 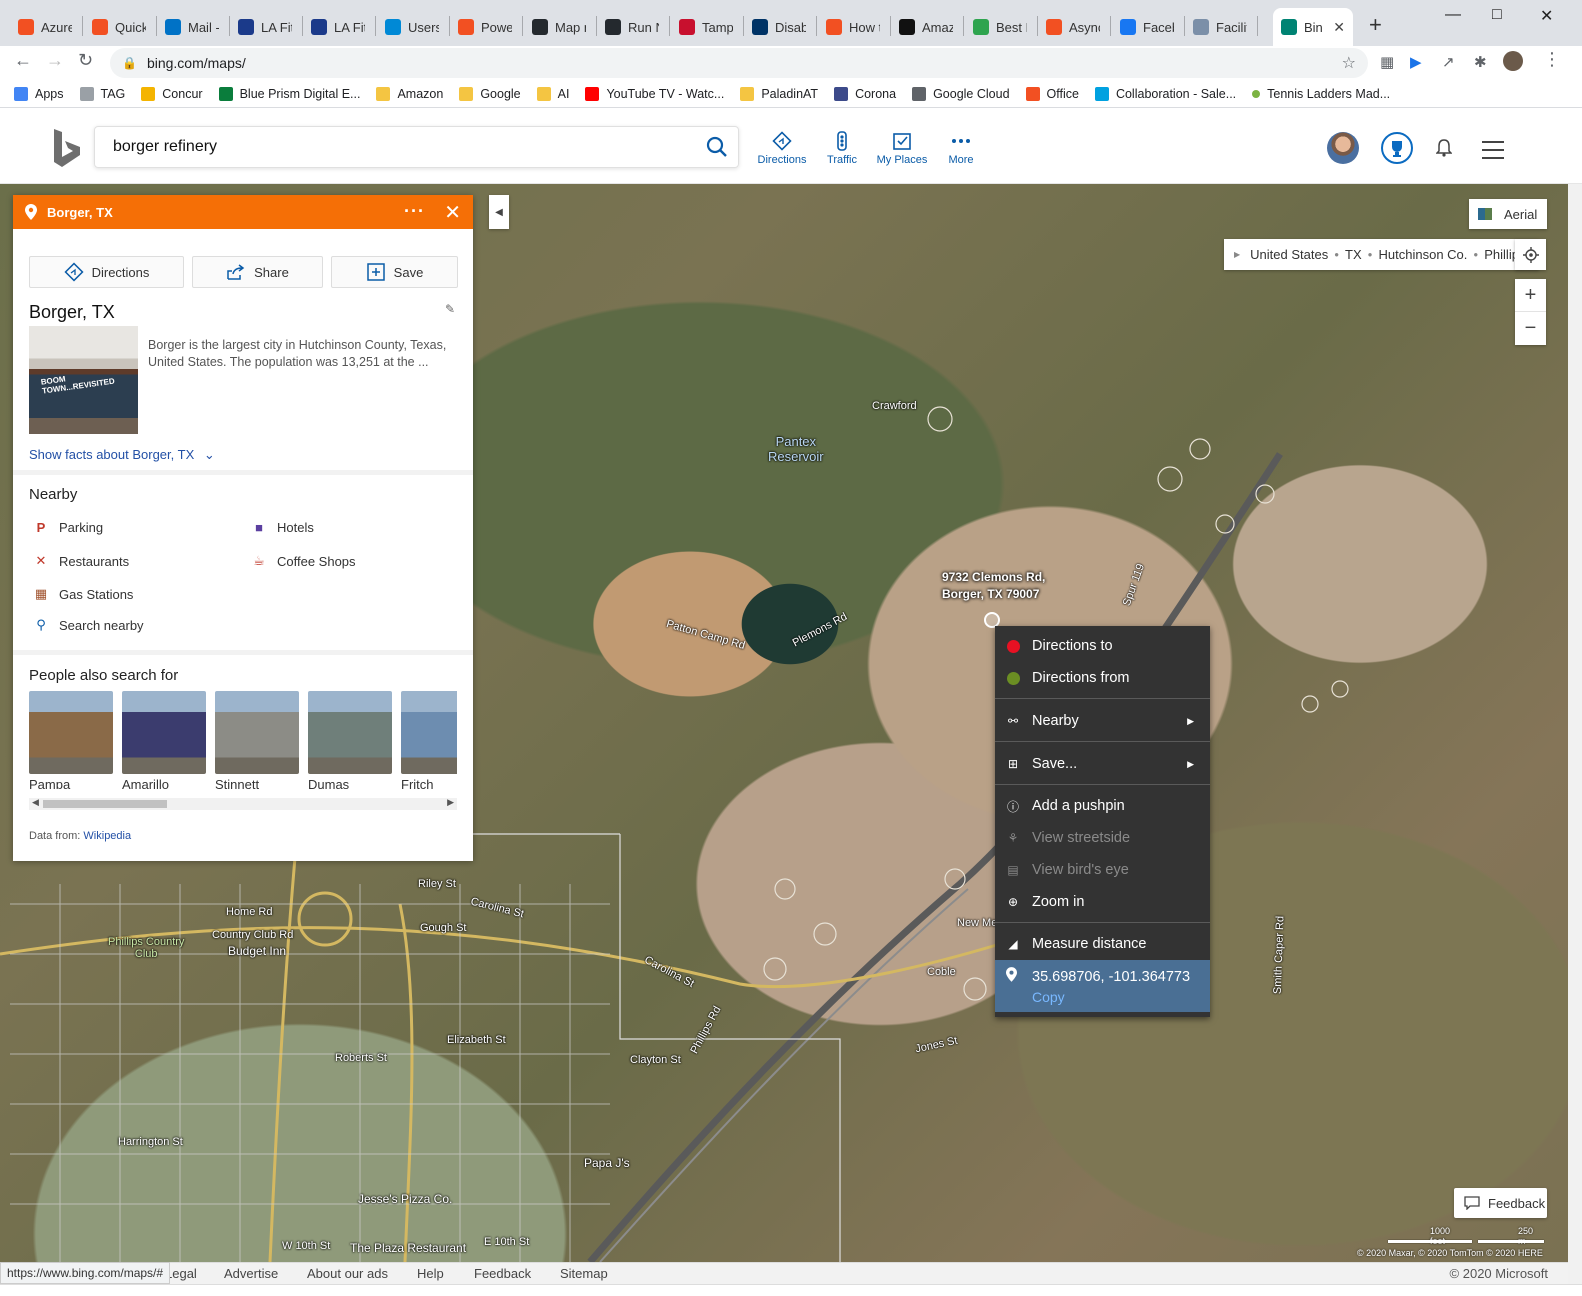 I want to click on more-tool: More, so click(x=961, y=148).